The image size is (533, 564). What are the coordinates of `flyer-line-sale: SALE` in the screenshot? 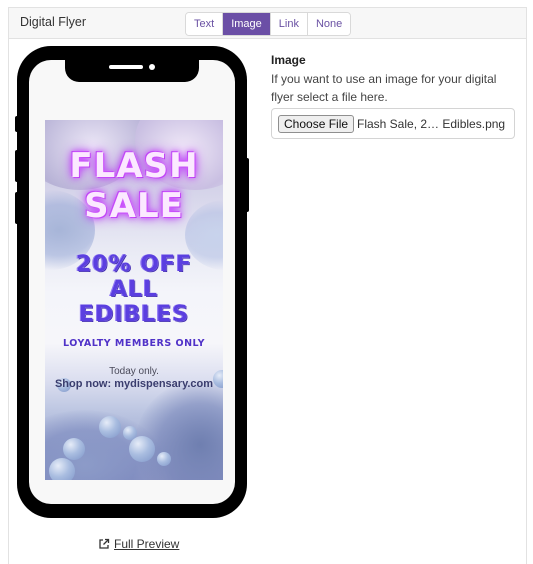 It's located at (134, 206).